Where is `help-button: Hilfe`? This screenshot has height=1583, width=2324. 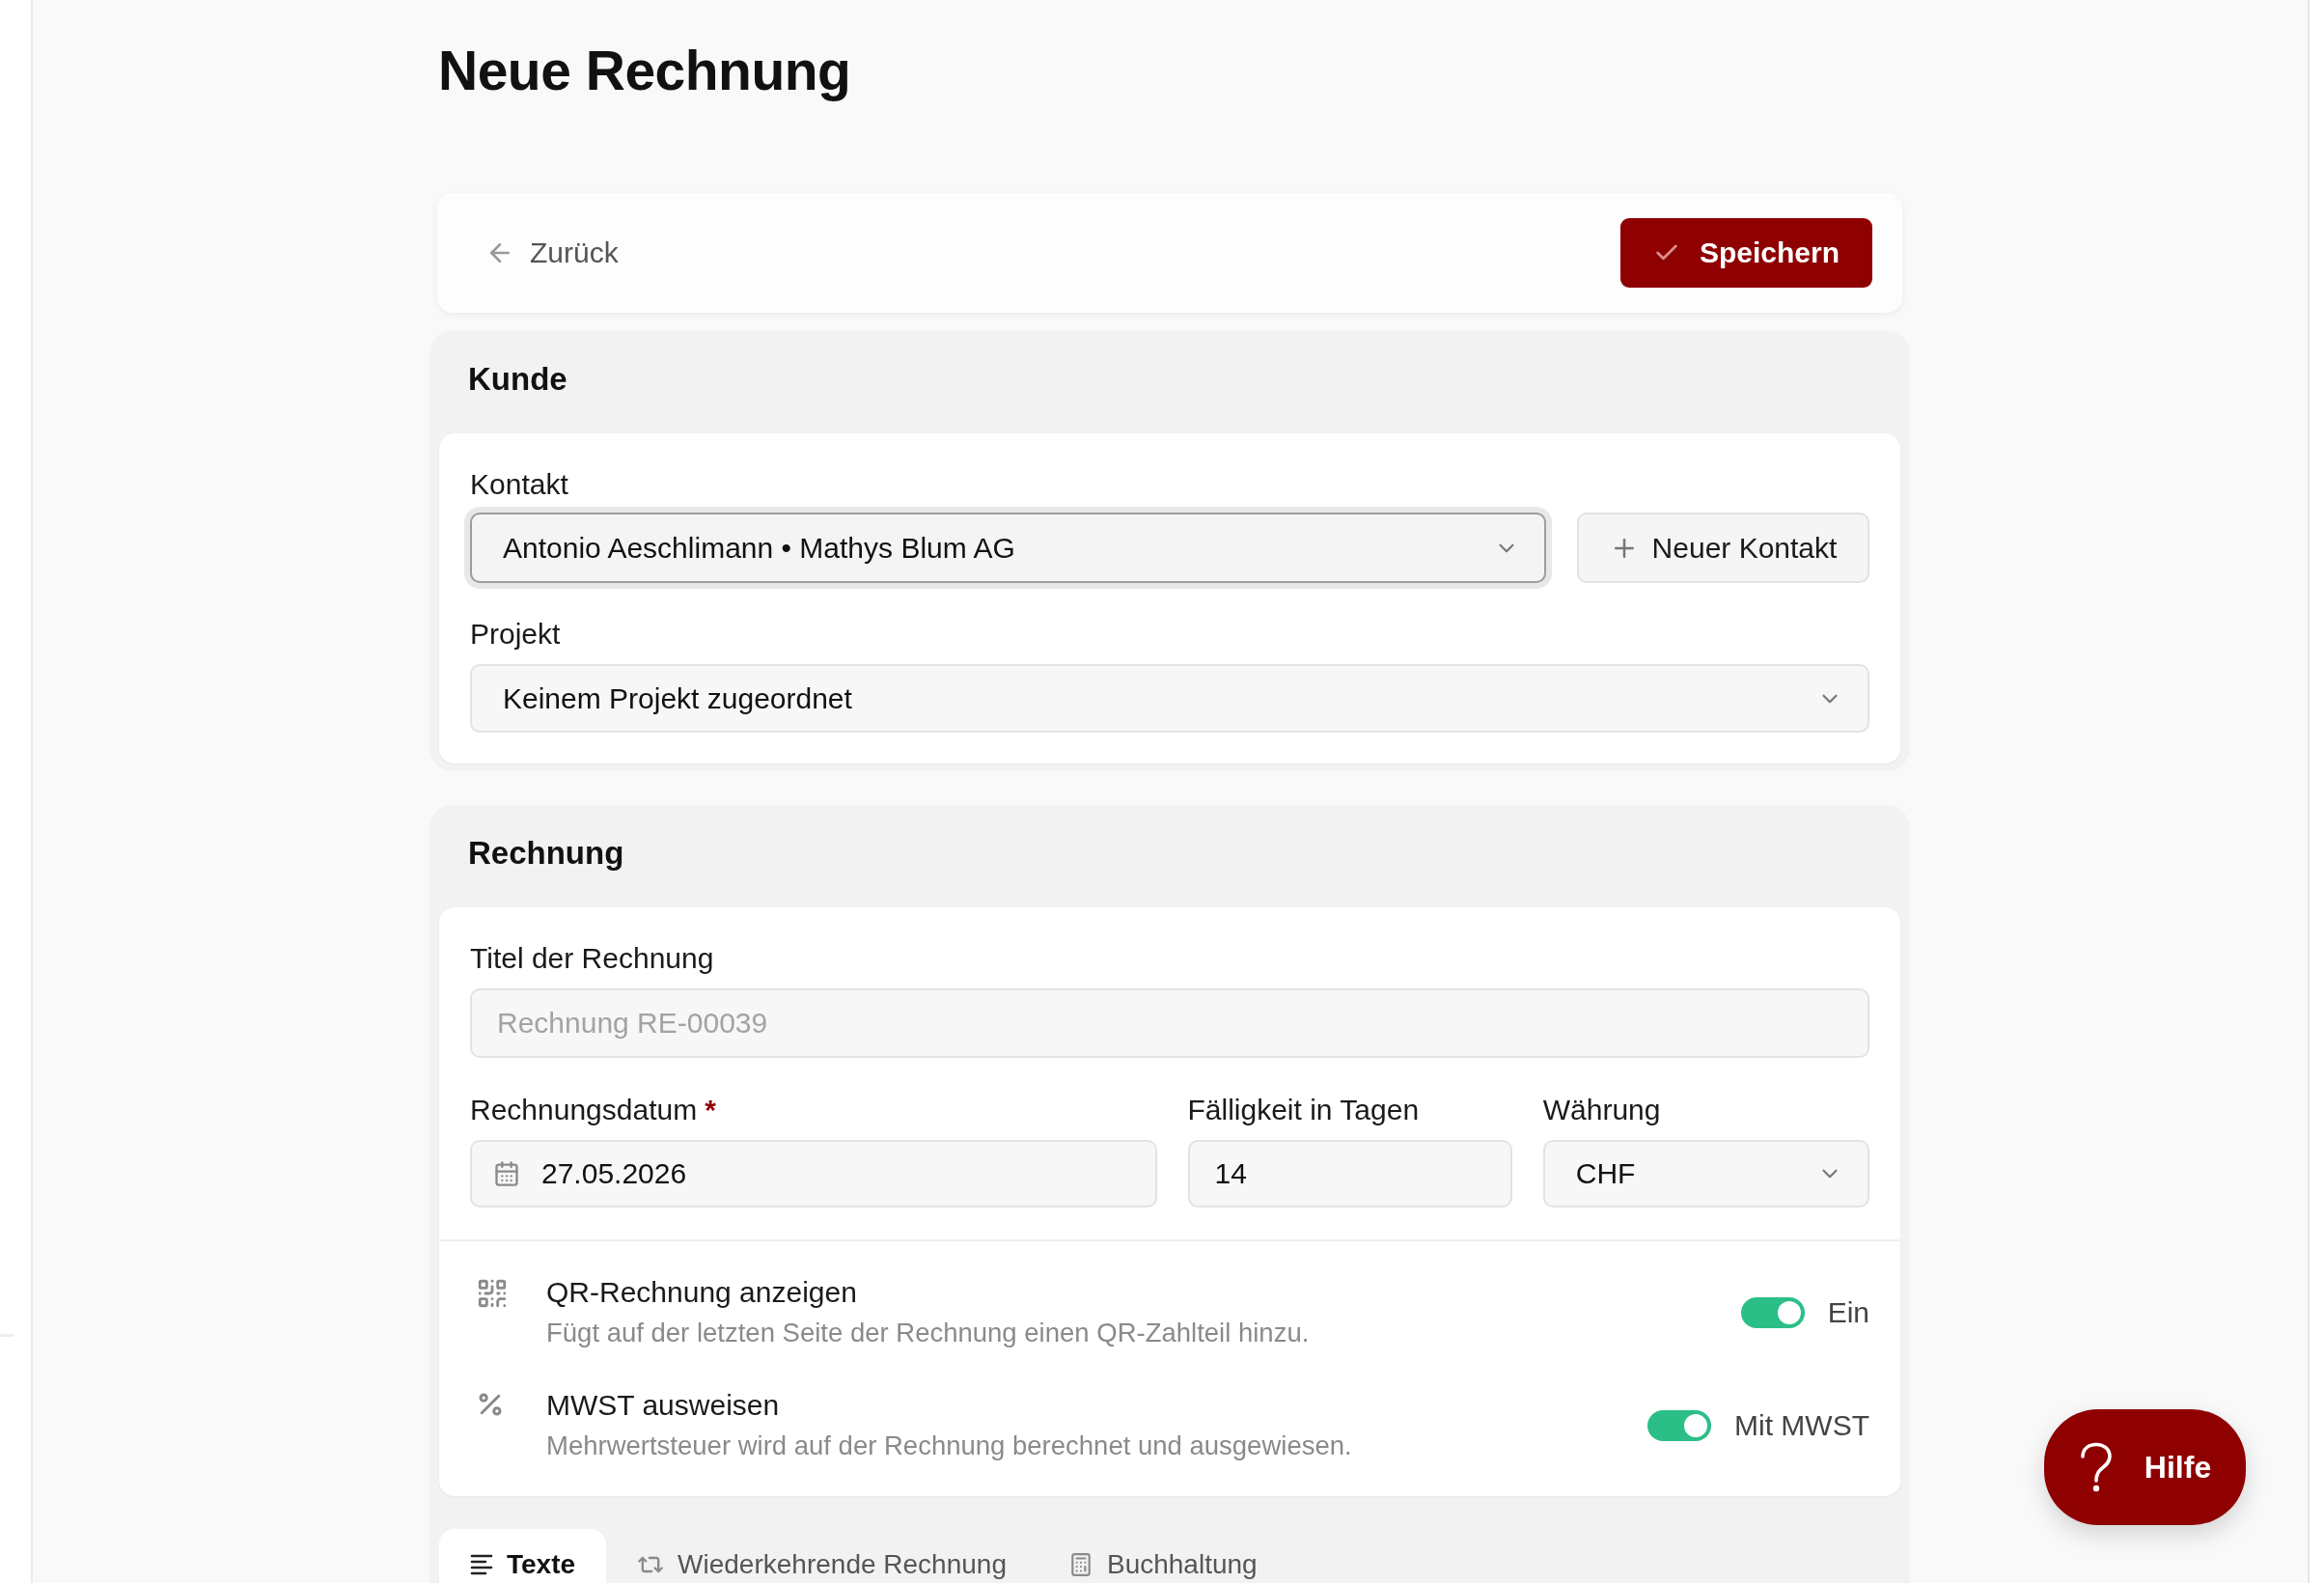
help-button: Hilfe is located at coordinates (2145, 1467).